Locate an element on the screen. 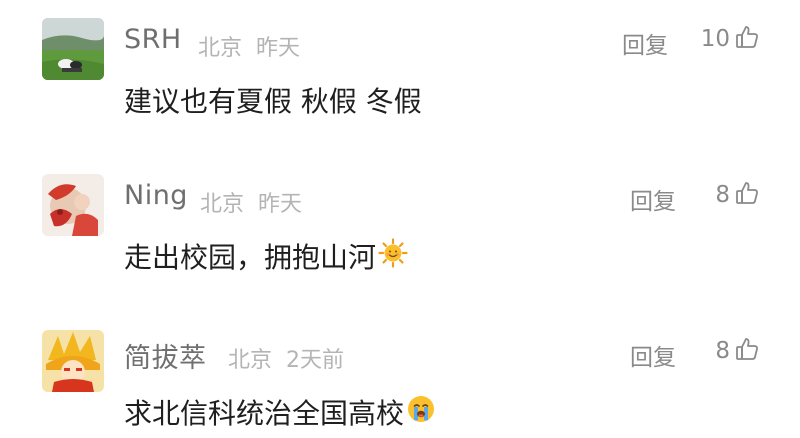  comment-text: 求北信科统治全国高校 is located at coordinates (280, 412).